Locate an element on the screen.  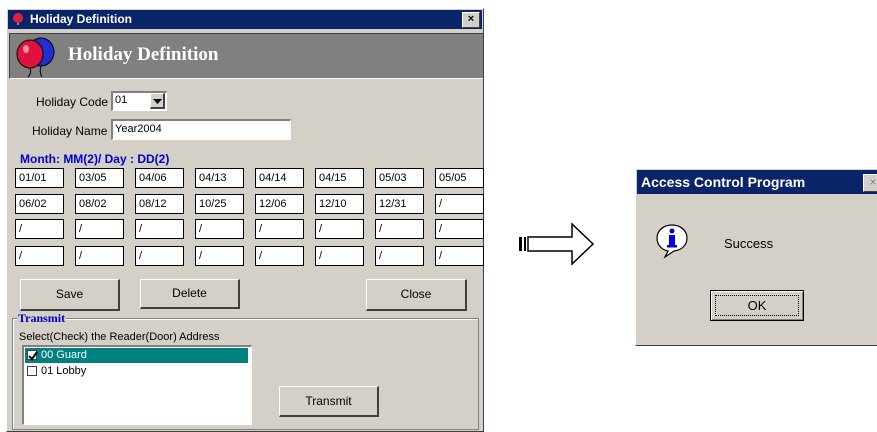
dialog-title-bar: Access Control Program × is located at coordinates (757, 182).